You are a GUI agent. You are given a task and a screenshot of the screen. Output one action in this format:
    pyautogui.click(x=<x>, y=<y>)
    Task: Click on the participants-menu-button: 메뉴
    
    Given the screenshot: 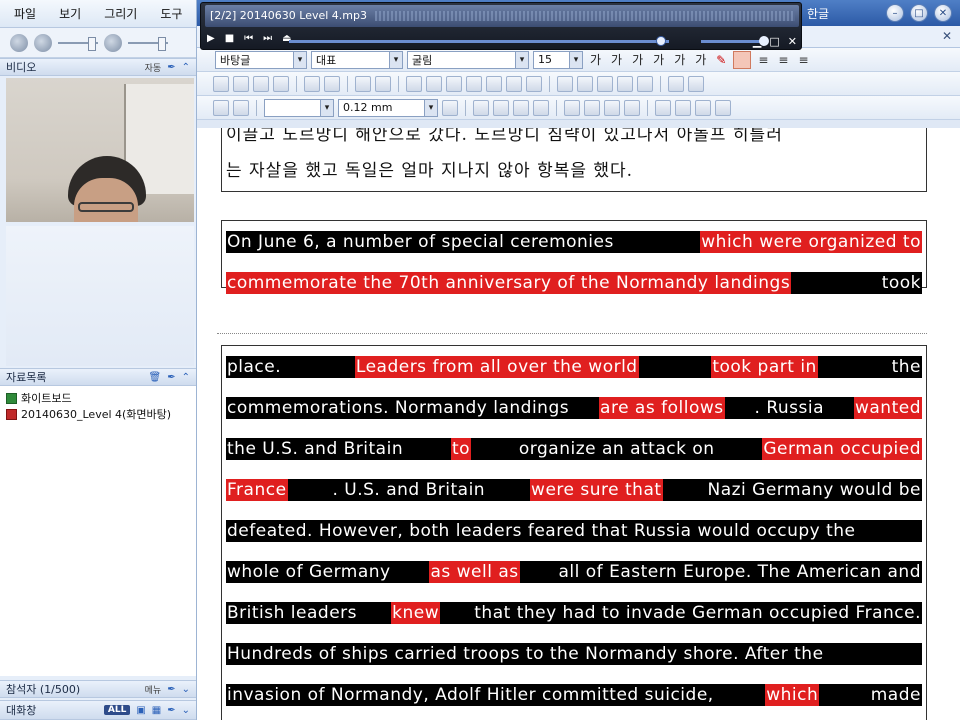 What is the action you would take?
    pyautogui.click(x=153, y=689)
    